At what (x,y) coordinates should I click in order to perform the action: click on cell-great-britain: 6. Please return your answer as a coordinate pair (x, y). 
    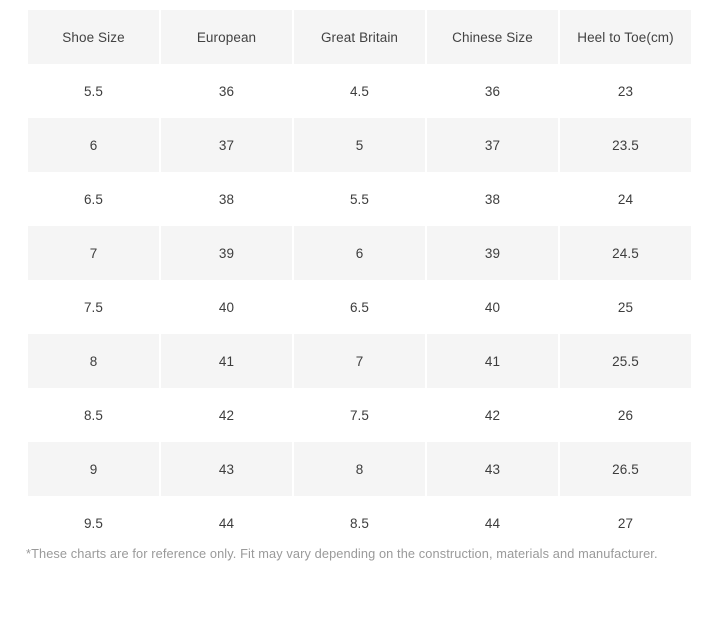
    Looking at the image, I should click on (359, 253).